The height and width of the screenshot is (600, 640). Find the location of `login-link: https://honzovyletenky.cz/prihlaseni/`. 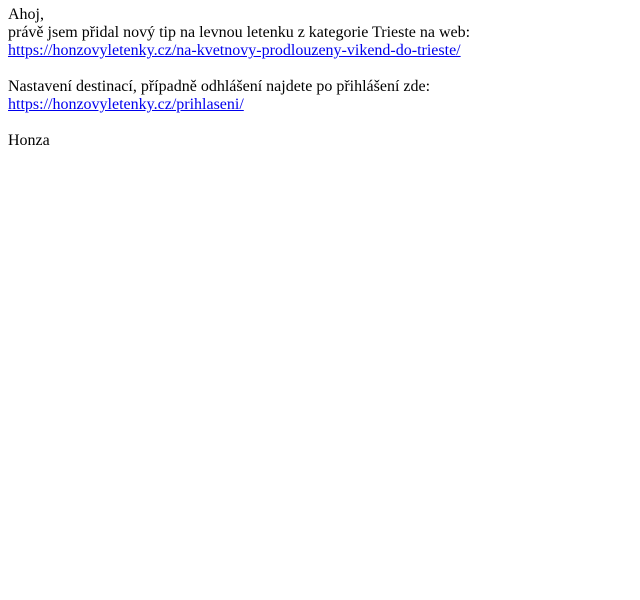

login-link: https://honzovyletenky.cz/prihlaseni/ is located at coordinates (126, 104).